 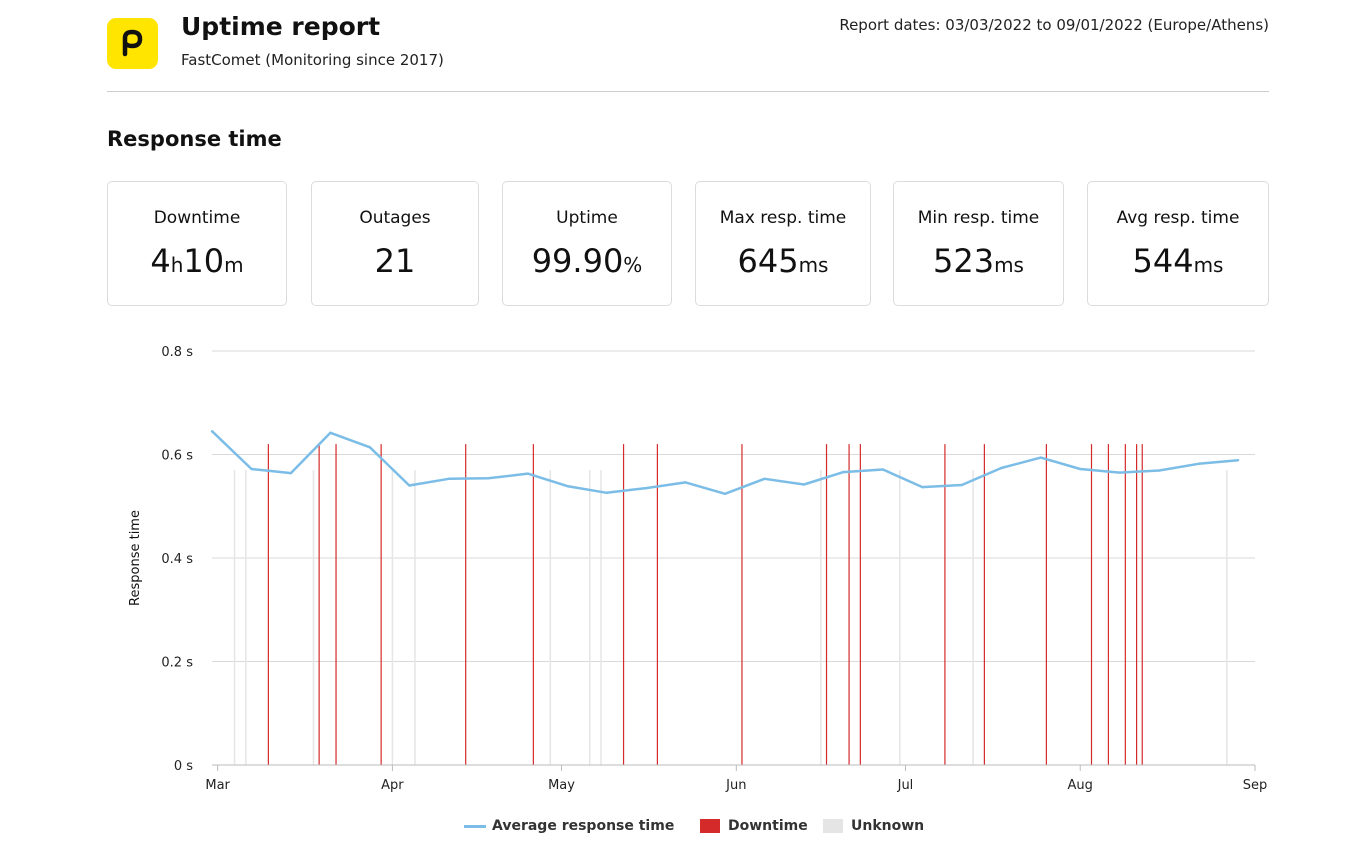 I want to click on series-line-average-response-time, so click(x=725, y=463).